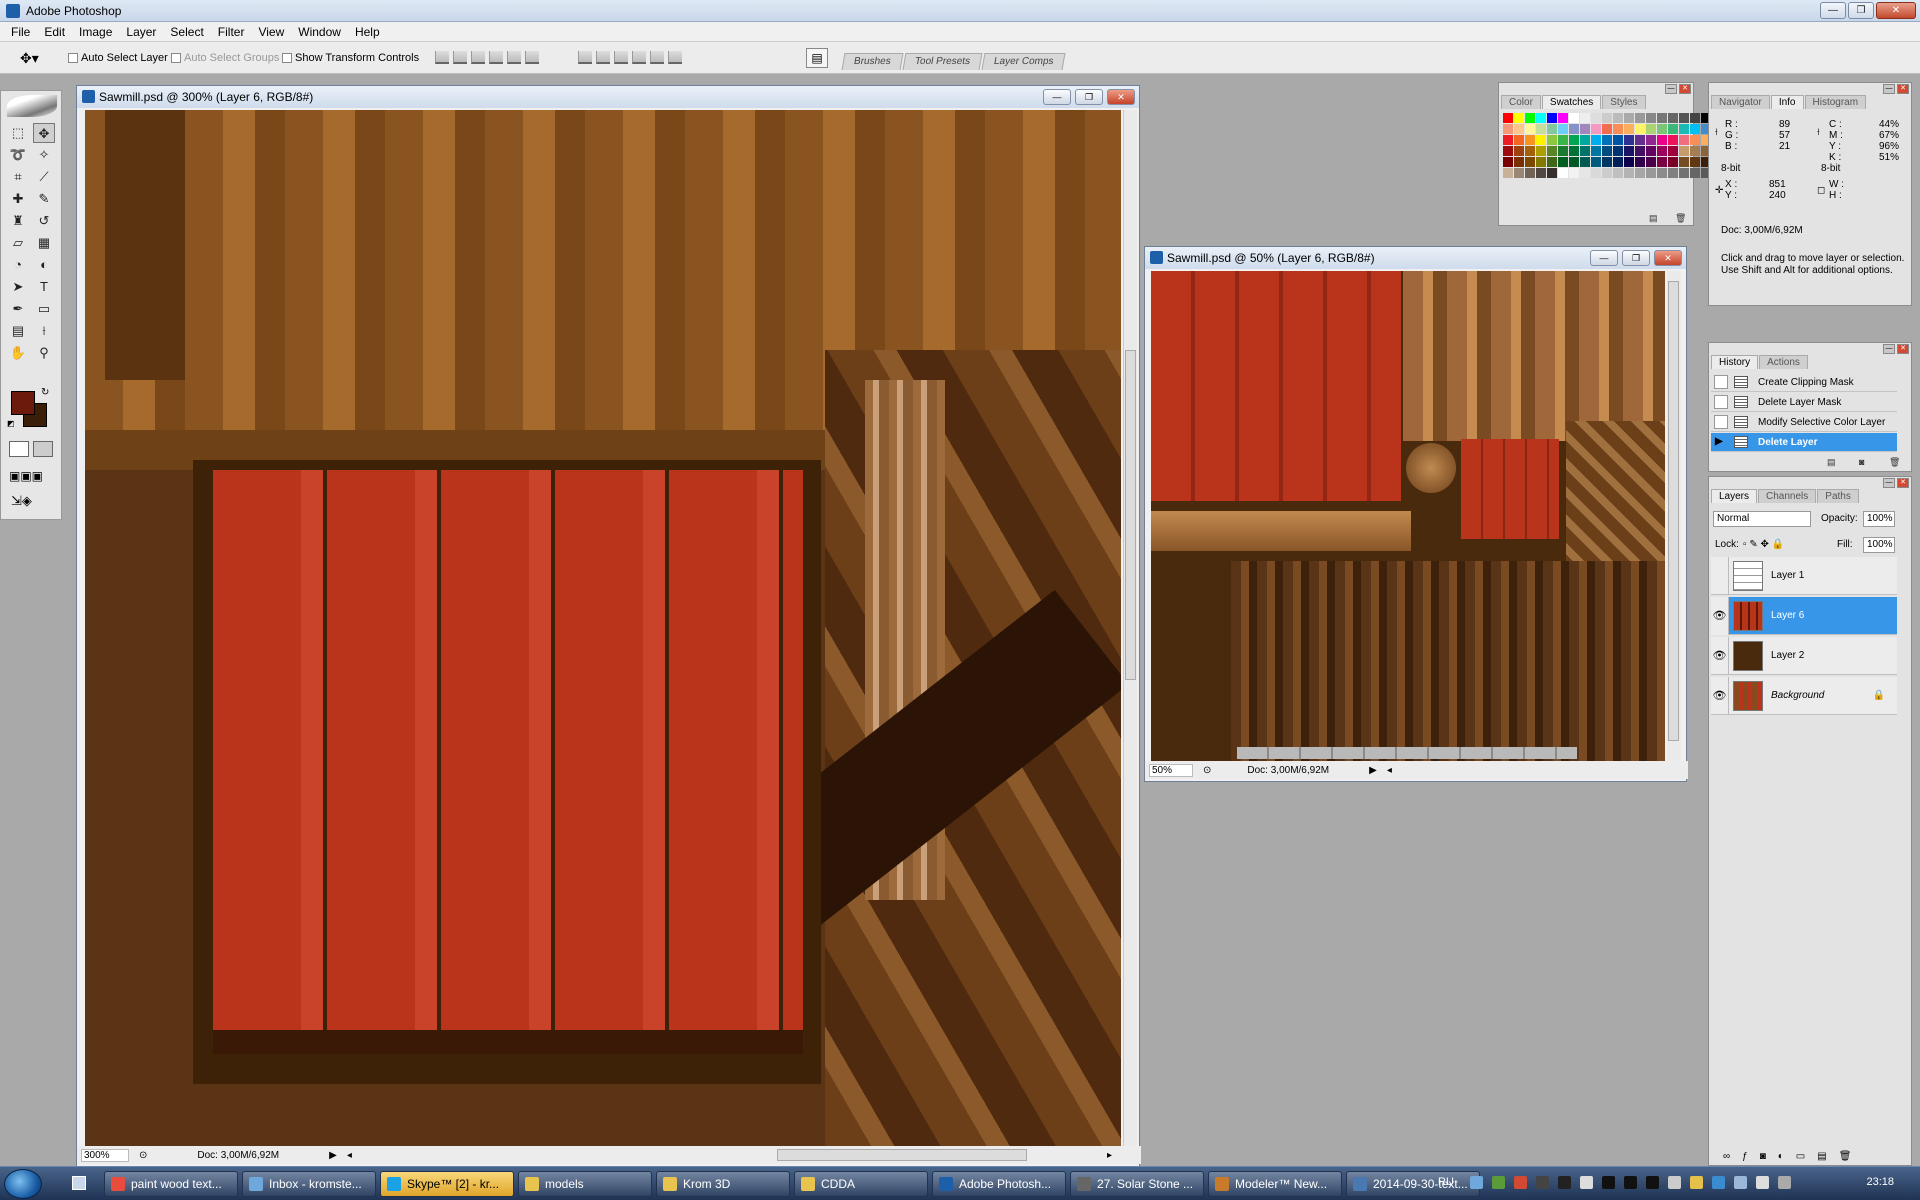 Image resolution: width=1920 pixels, height=1200 pixels. I want to click on menu-file: File, so click(20, 32).